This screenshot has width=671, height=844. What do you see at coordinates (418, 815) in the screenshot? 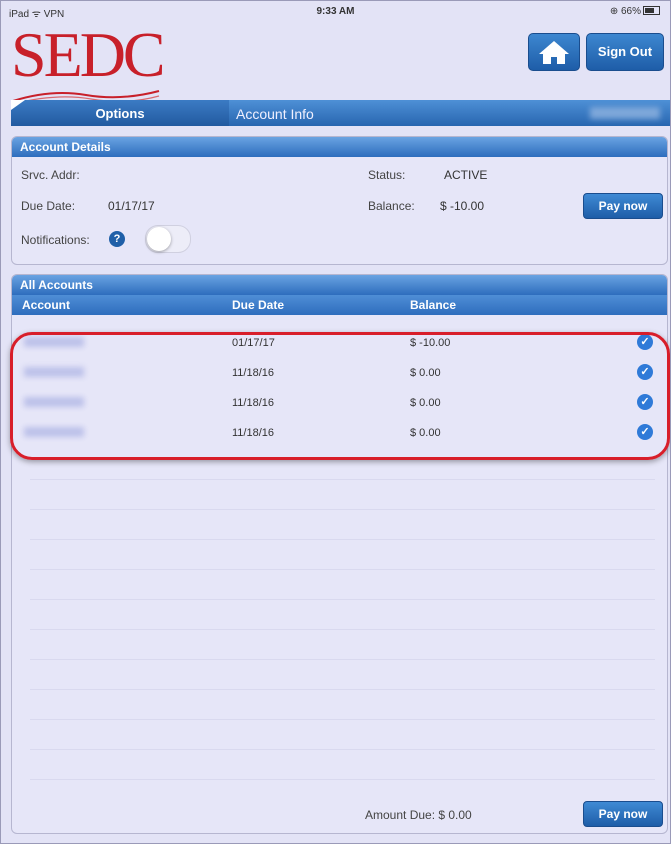
I see `amount-due-label: Amount Due: $ 0.00` at bounding box center [418, 815].